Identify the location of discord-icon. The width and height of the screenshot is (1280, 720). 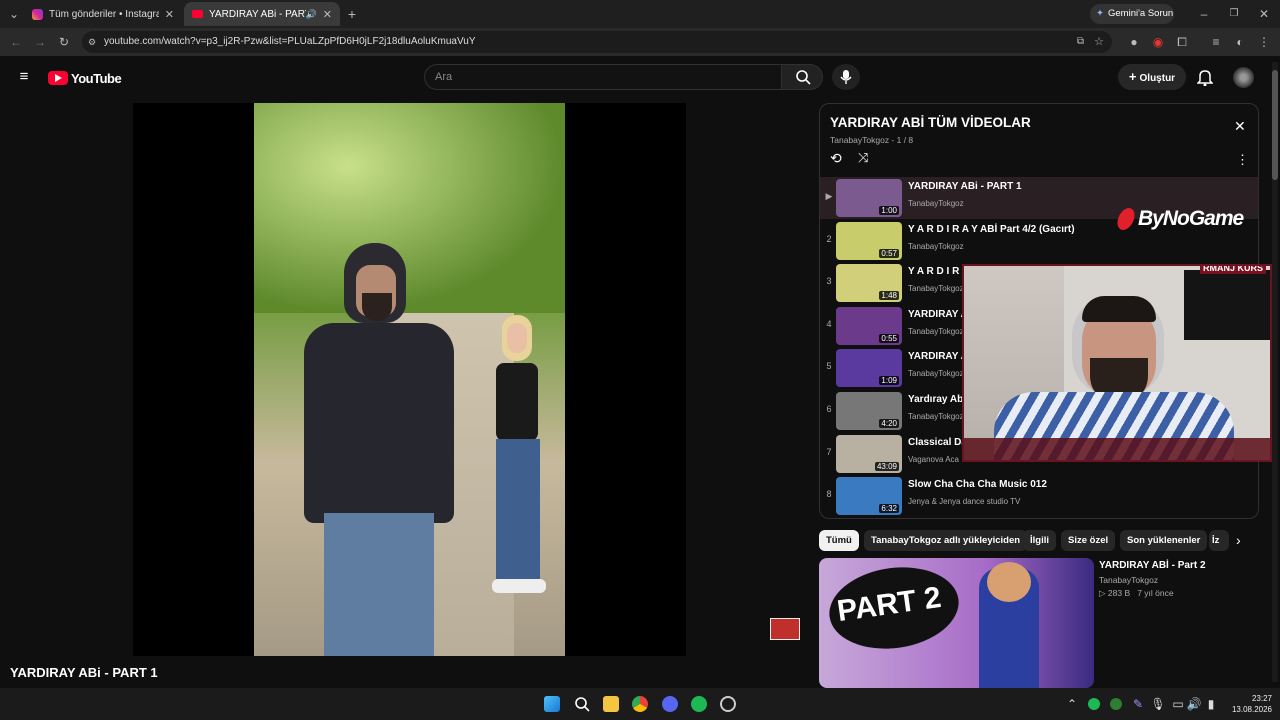
(670, 704).